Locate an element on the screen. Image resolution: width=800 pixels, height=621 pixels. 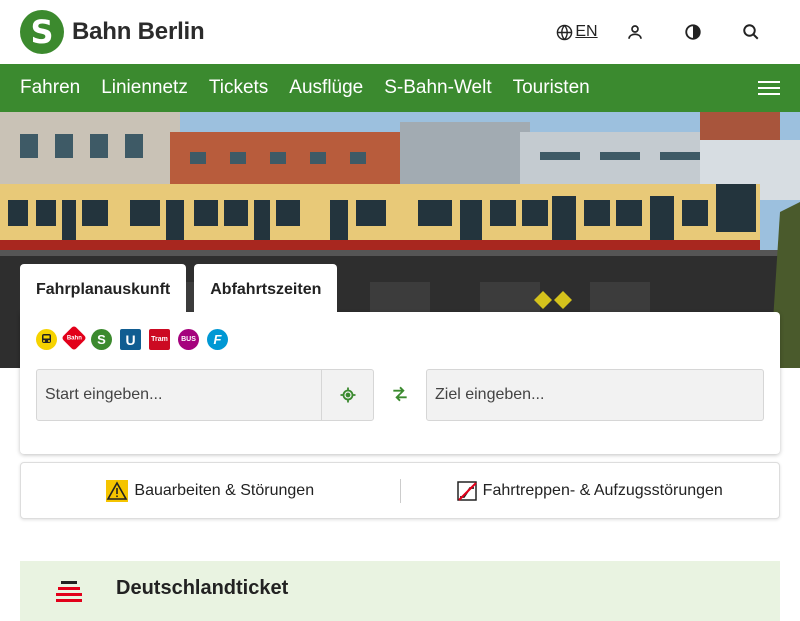
construction-alert-link: Bauarbeiten & Störungen is located at coordinates (210, 490).